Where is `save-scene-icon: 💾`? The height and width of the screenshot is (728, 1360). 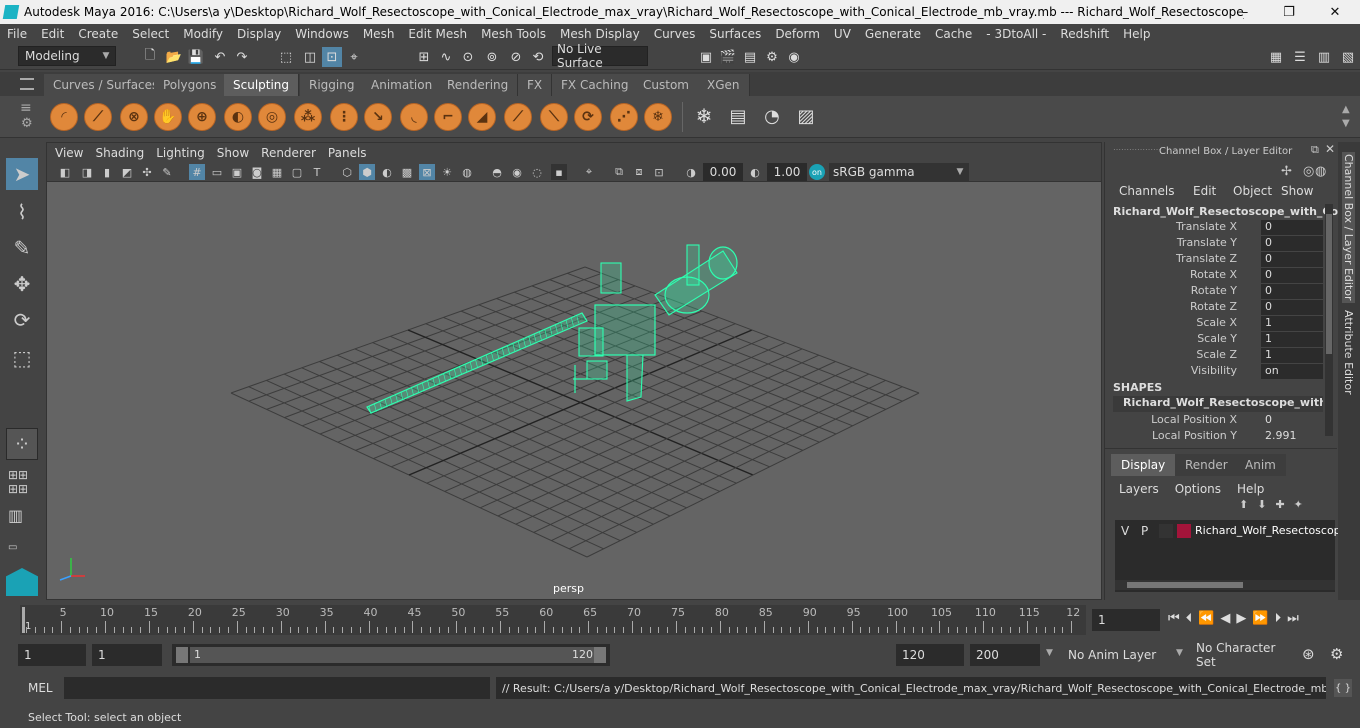
save-scene-icon: 💾 is located at coordinates (196, 57).